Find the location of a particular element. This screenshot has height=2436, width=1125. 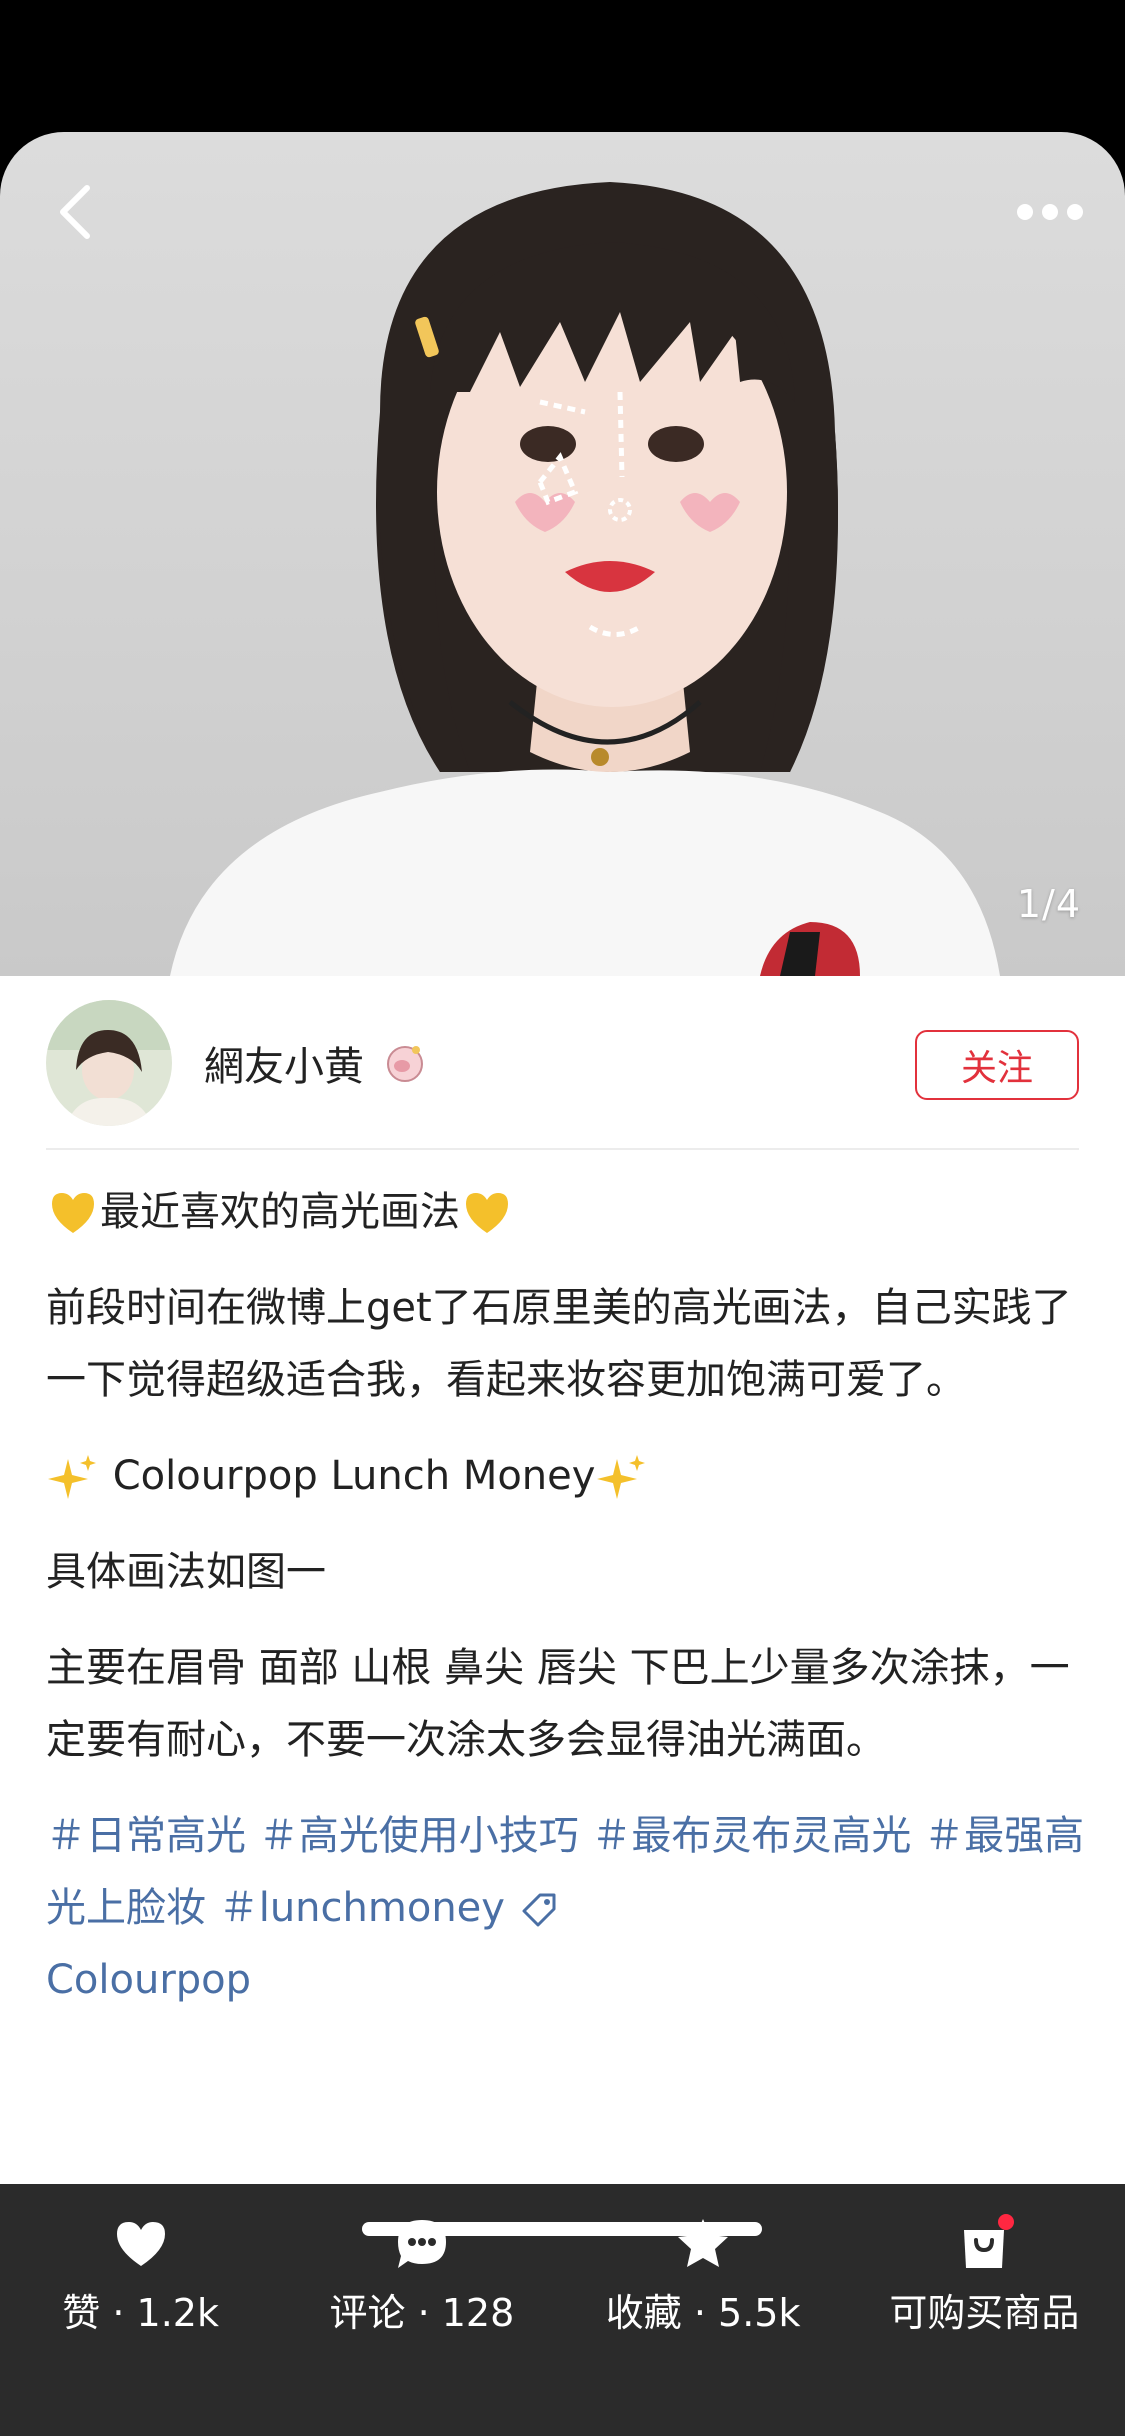

like-icon is located at coordinates (140, 2244).